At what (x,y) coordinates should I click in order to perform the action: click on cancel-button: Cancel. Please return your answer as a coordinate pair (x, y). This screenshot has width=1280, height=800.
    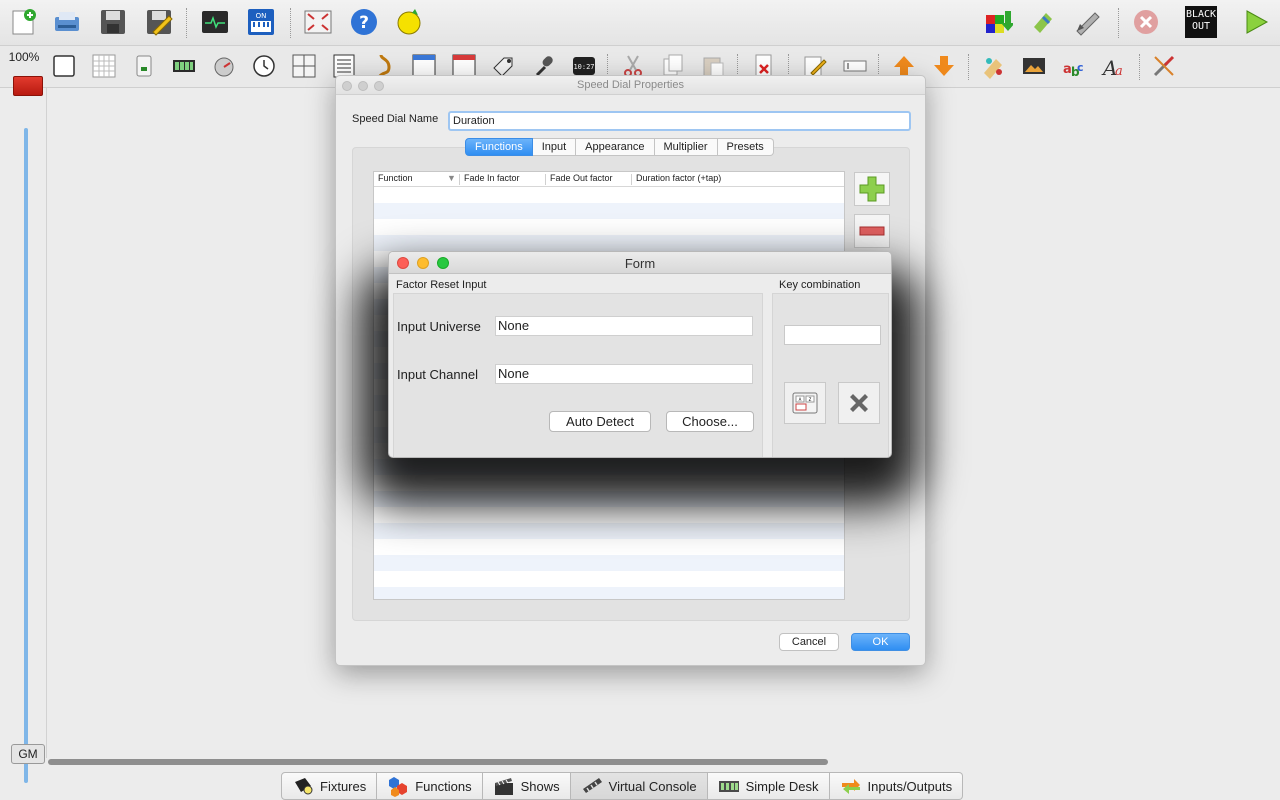
    Looking at the image, I should click on (809, 642).